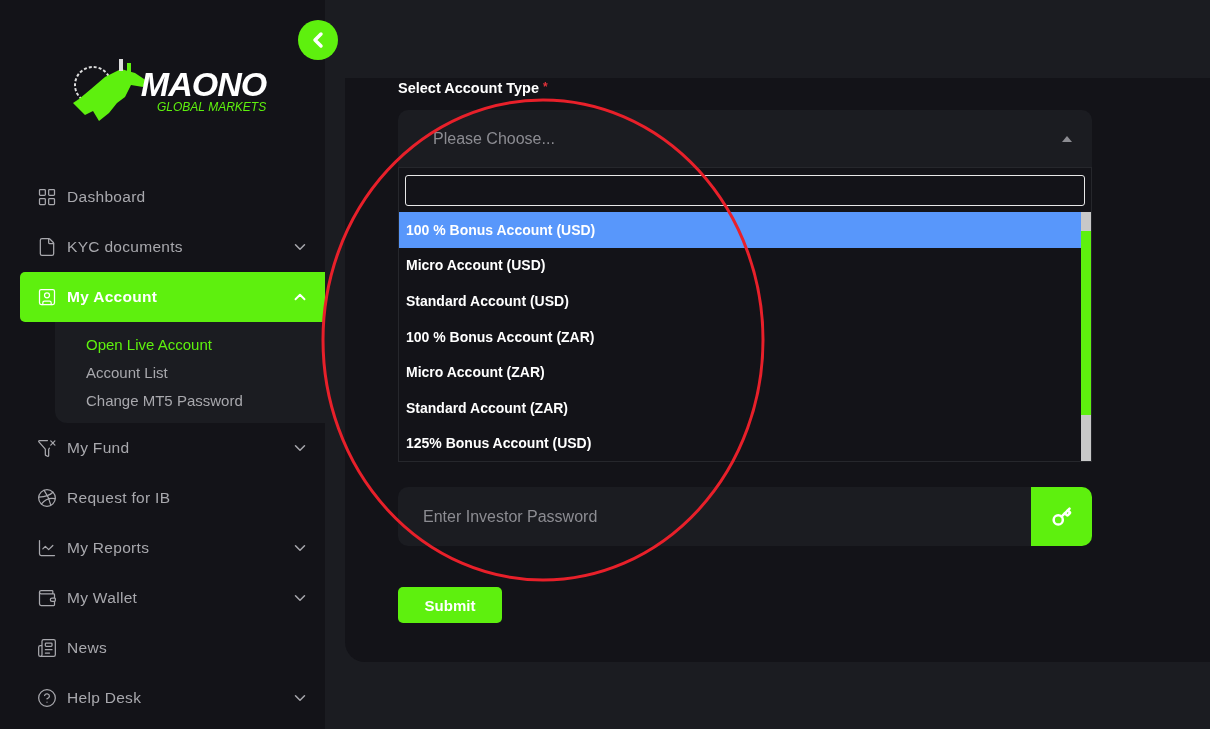 The height and width of the screenshot is (729, 1210). I want to click on sidebar-item: My Wallet, so click(172, 598).